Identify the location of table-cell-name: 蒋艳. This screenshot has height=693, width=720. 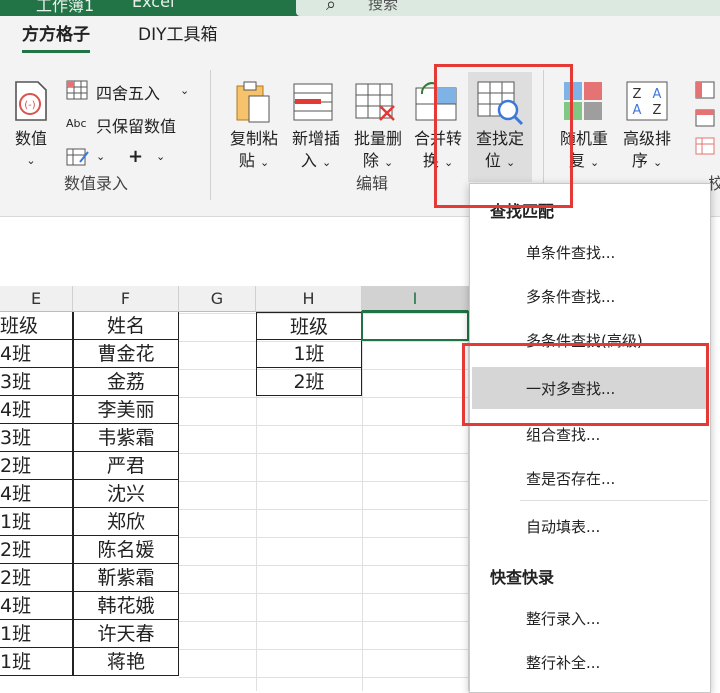
(126, 662).